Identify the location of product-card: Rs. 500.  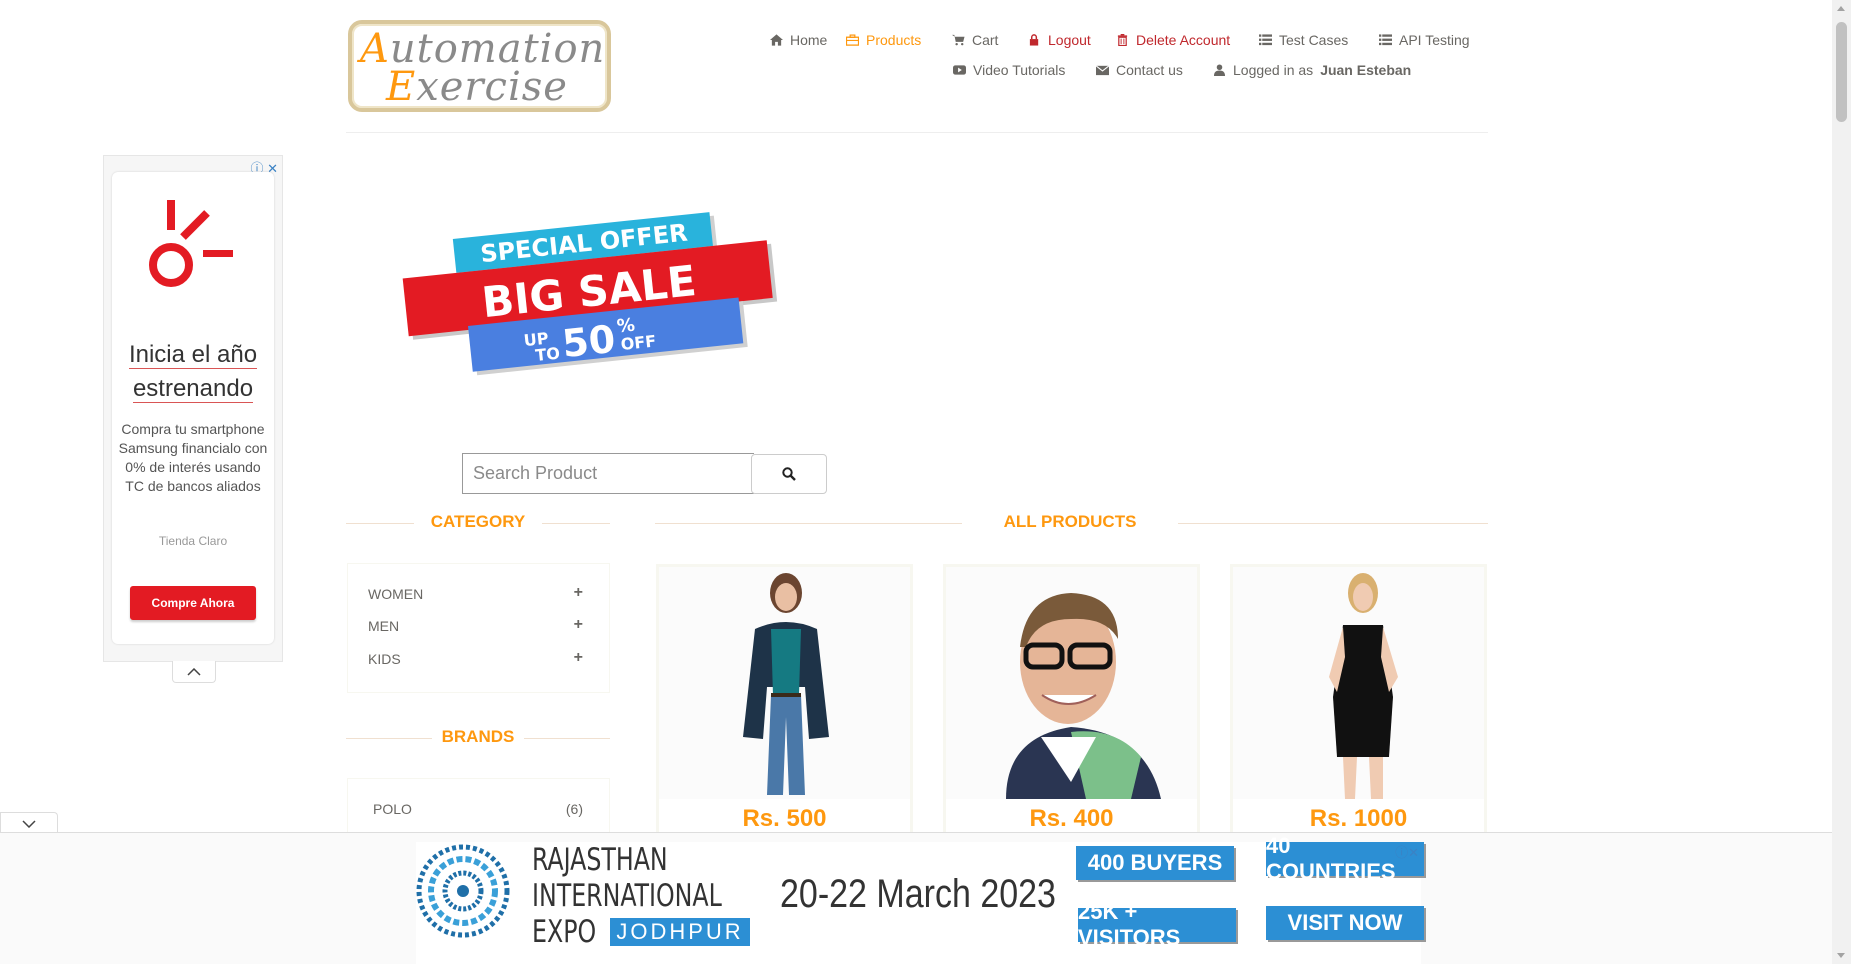
(784, 704).